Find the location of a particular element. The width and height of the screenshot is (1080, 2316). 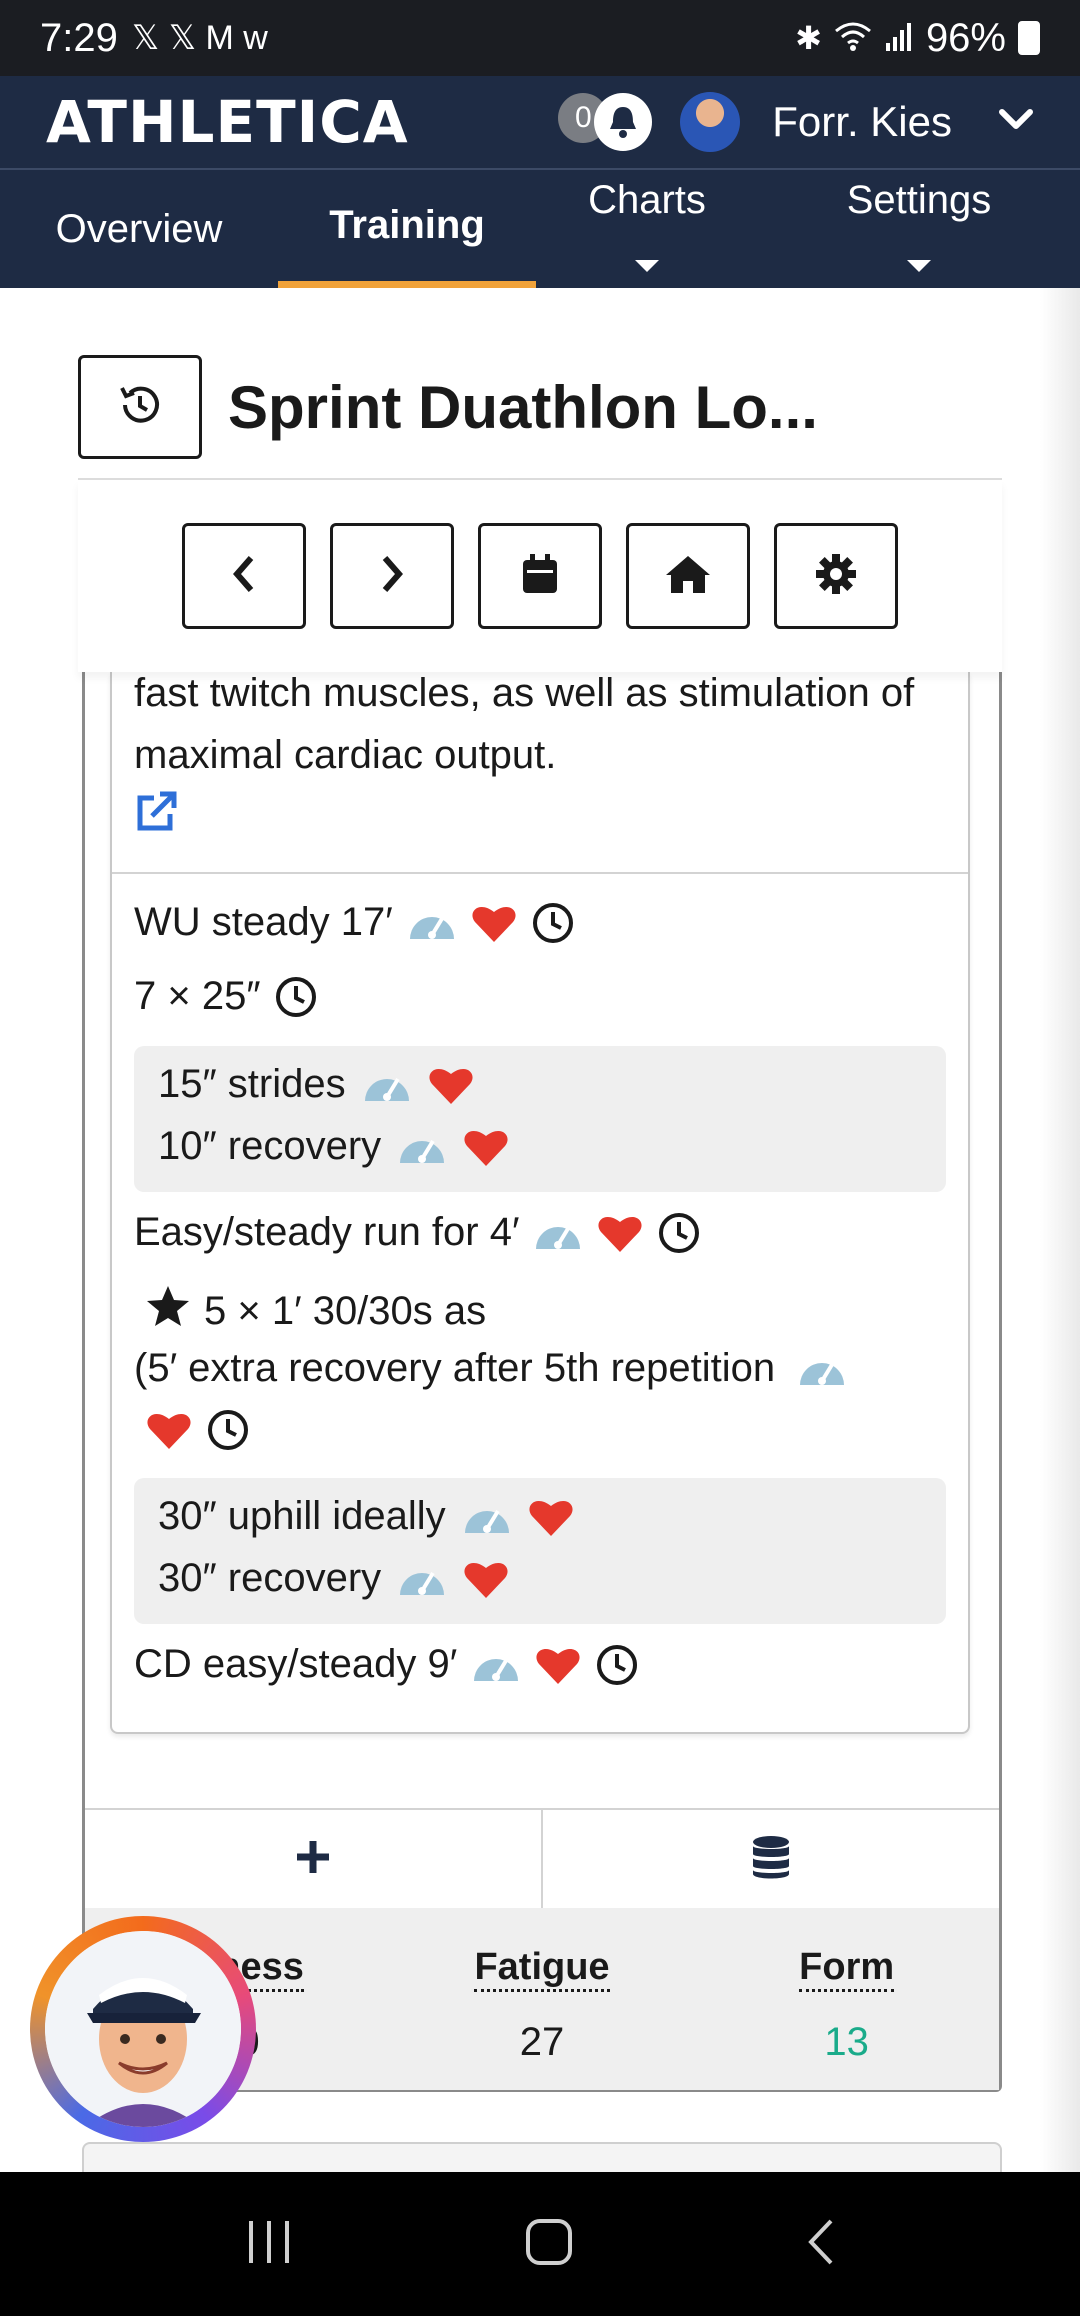

bell-icon is located at coordinates (623, 122).